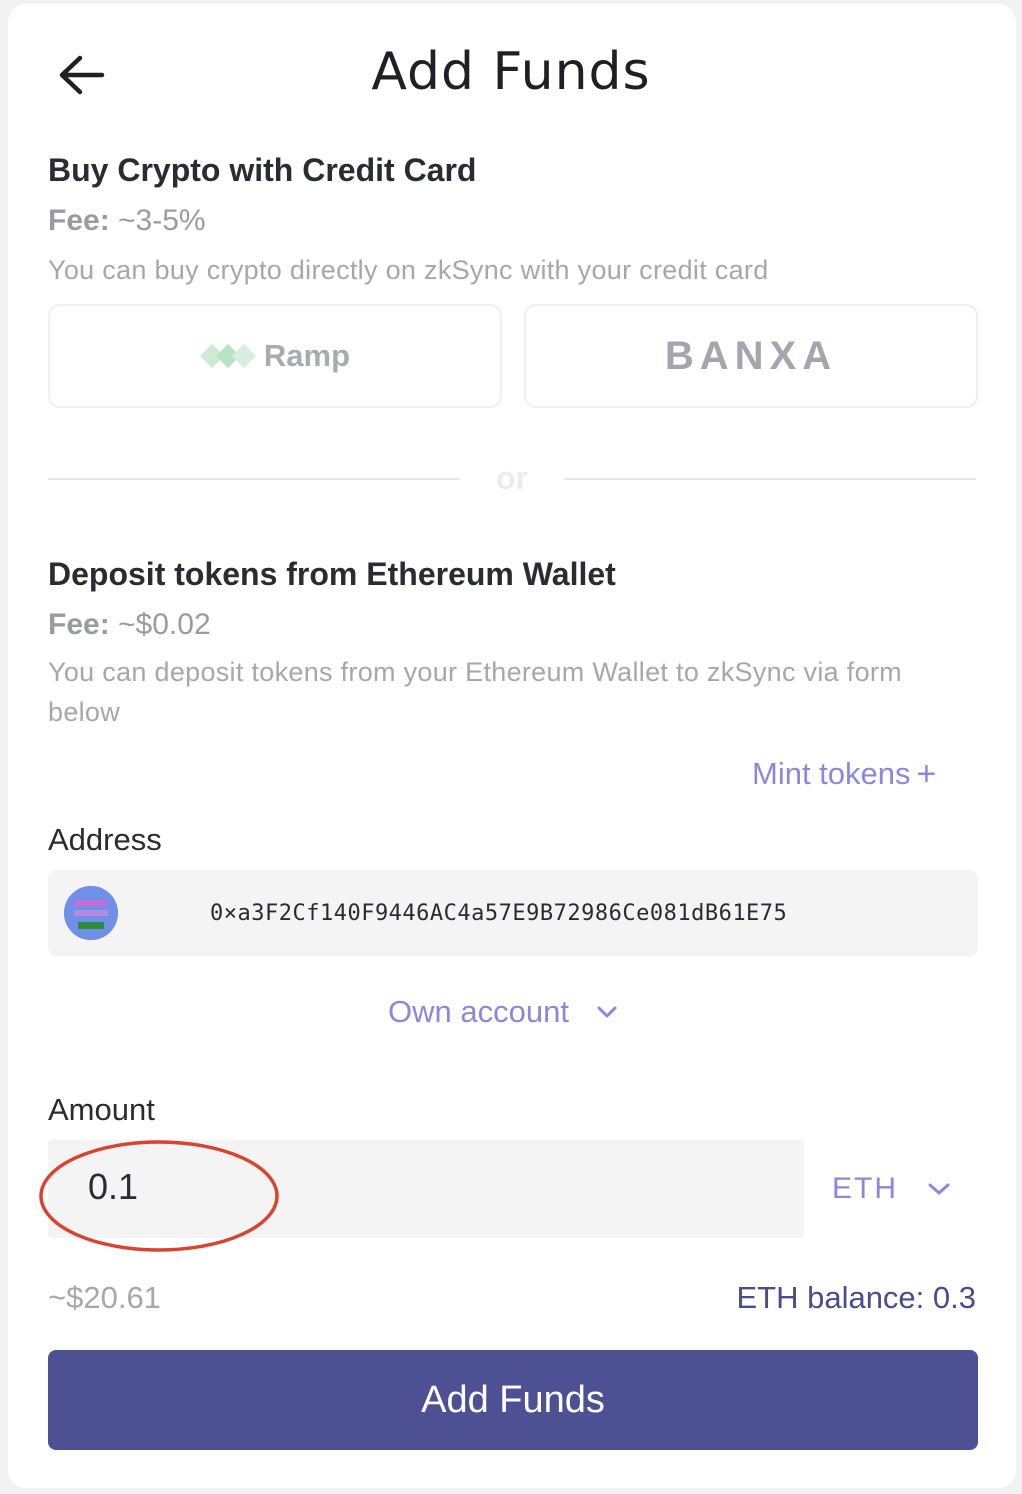 This screenshot has width=1022, height=1494. Describe the element at coordinates (478, 1011) in the screenshot. I see `account-type-label: Own account` at that location.